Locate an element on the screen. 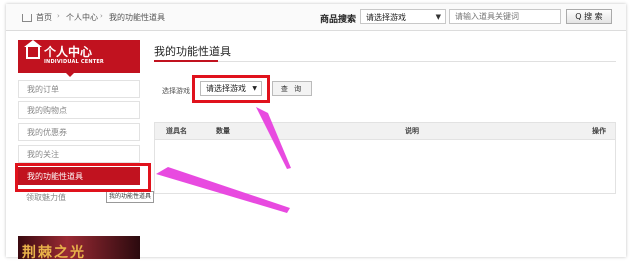 This screenshot has height=262, width=634. annotation-arrow-filter is located at coordinates (273, 138).